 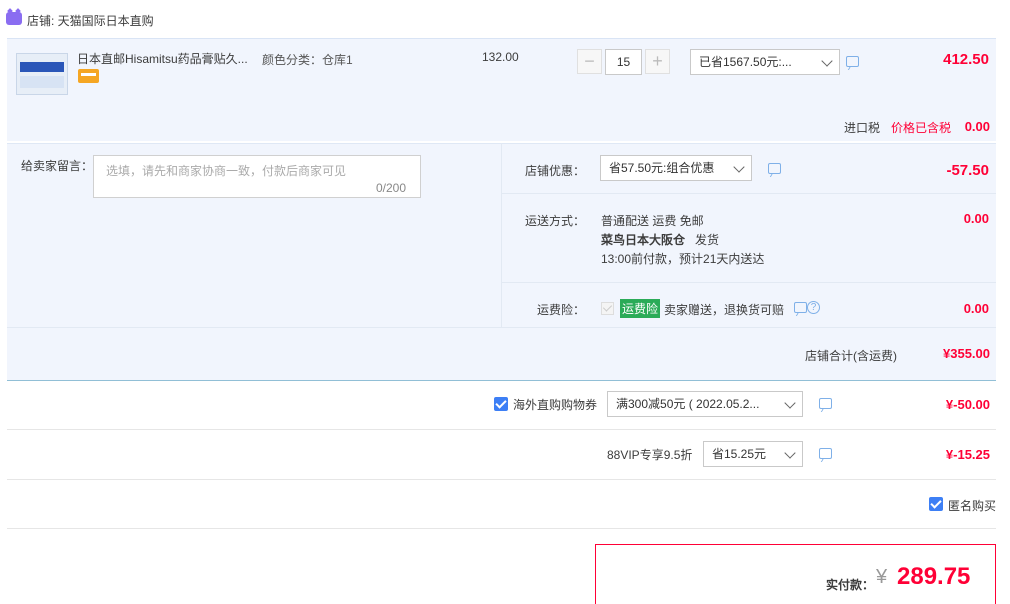 What do you see at coordinates (88, 76) in the screenshot?
I see `card-icon` at bounding box center [88, 76].